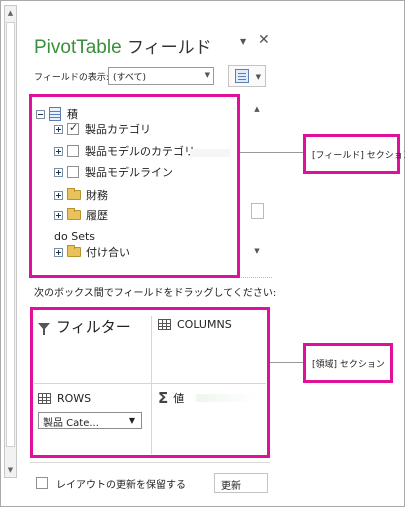 The width and height of the screenshot is (405, 507). What do you see at coordinates (121, 485) in the screenshot?
I see `defer-update-label: レイアウトの更新を保留する` at bounding box center [121, 485].